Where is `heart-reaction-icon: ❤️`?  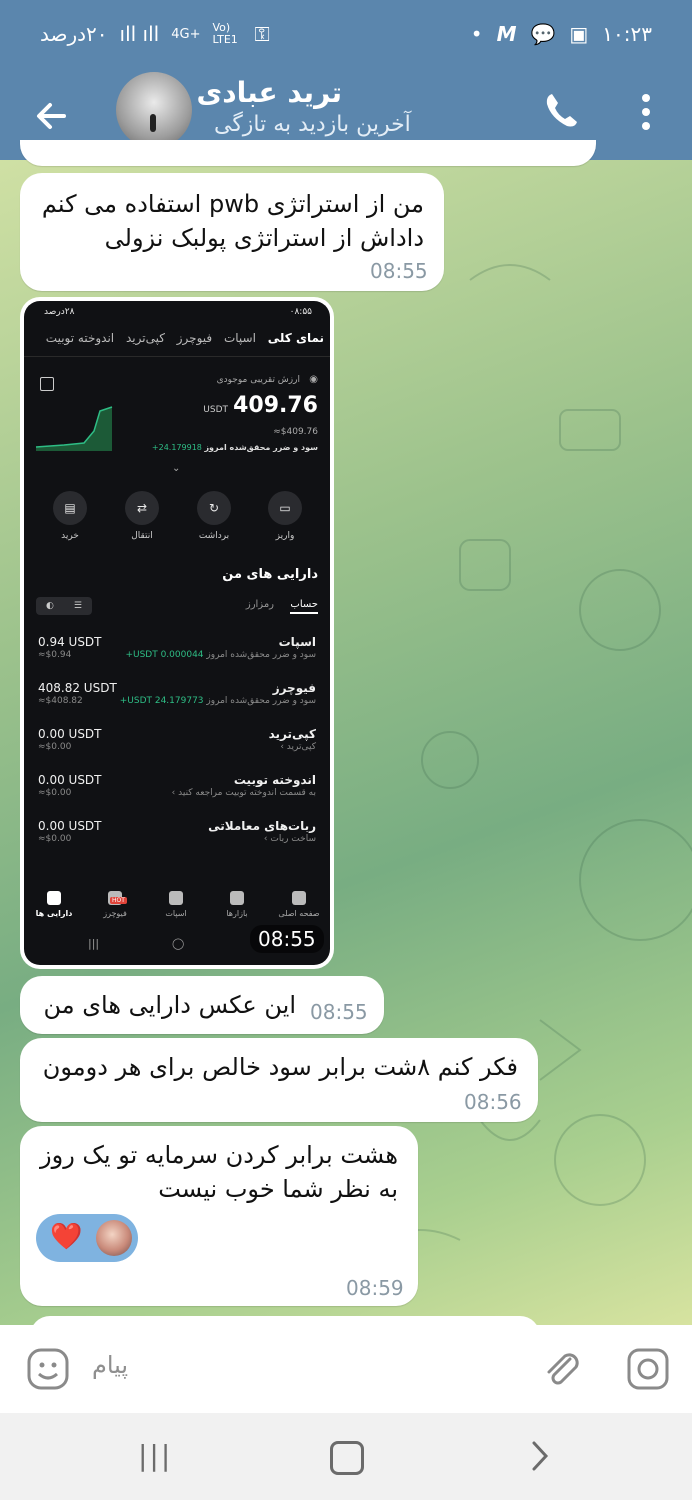
heart-reaction-icon: ❤️ is located at coordinates (66, 1237).